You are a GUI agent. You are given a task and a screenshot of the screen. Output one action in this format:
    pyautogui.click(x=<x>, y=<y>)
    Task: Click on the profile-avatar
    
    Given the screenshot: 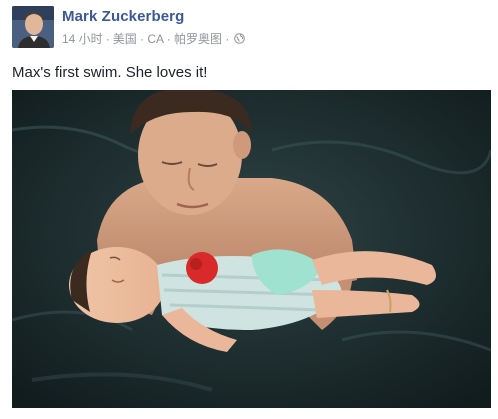 What is the action you would take?
    pyautogui.click(x=33, y=27)
    